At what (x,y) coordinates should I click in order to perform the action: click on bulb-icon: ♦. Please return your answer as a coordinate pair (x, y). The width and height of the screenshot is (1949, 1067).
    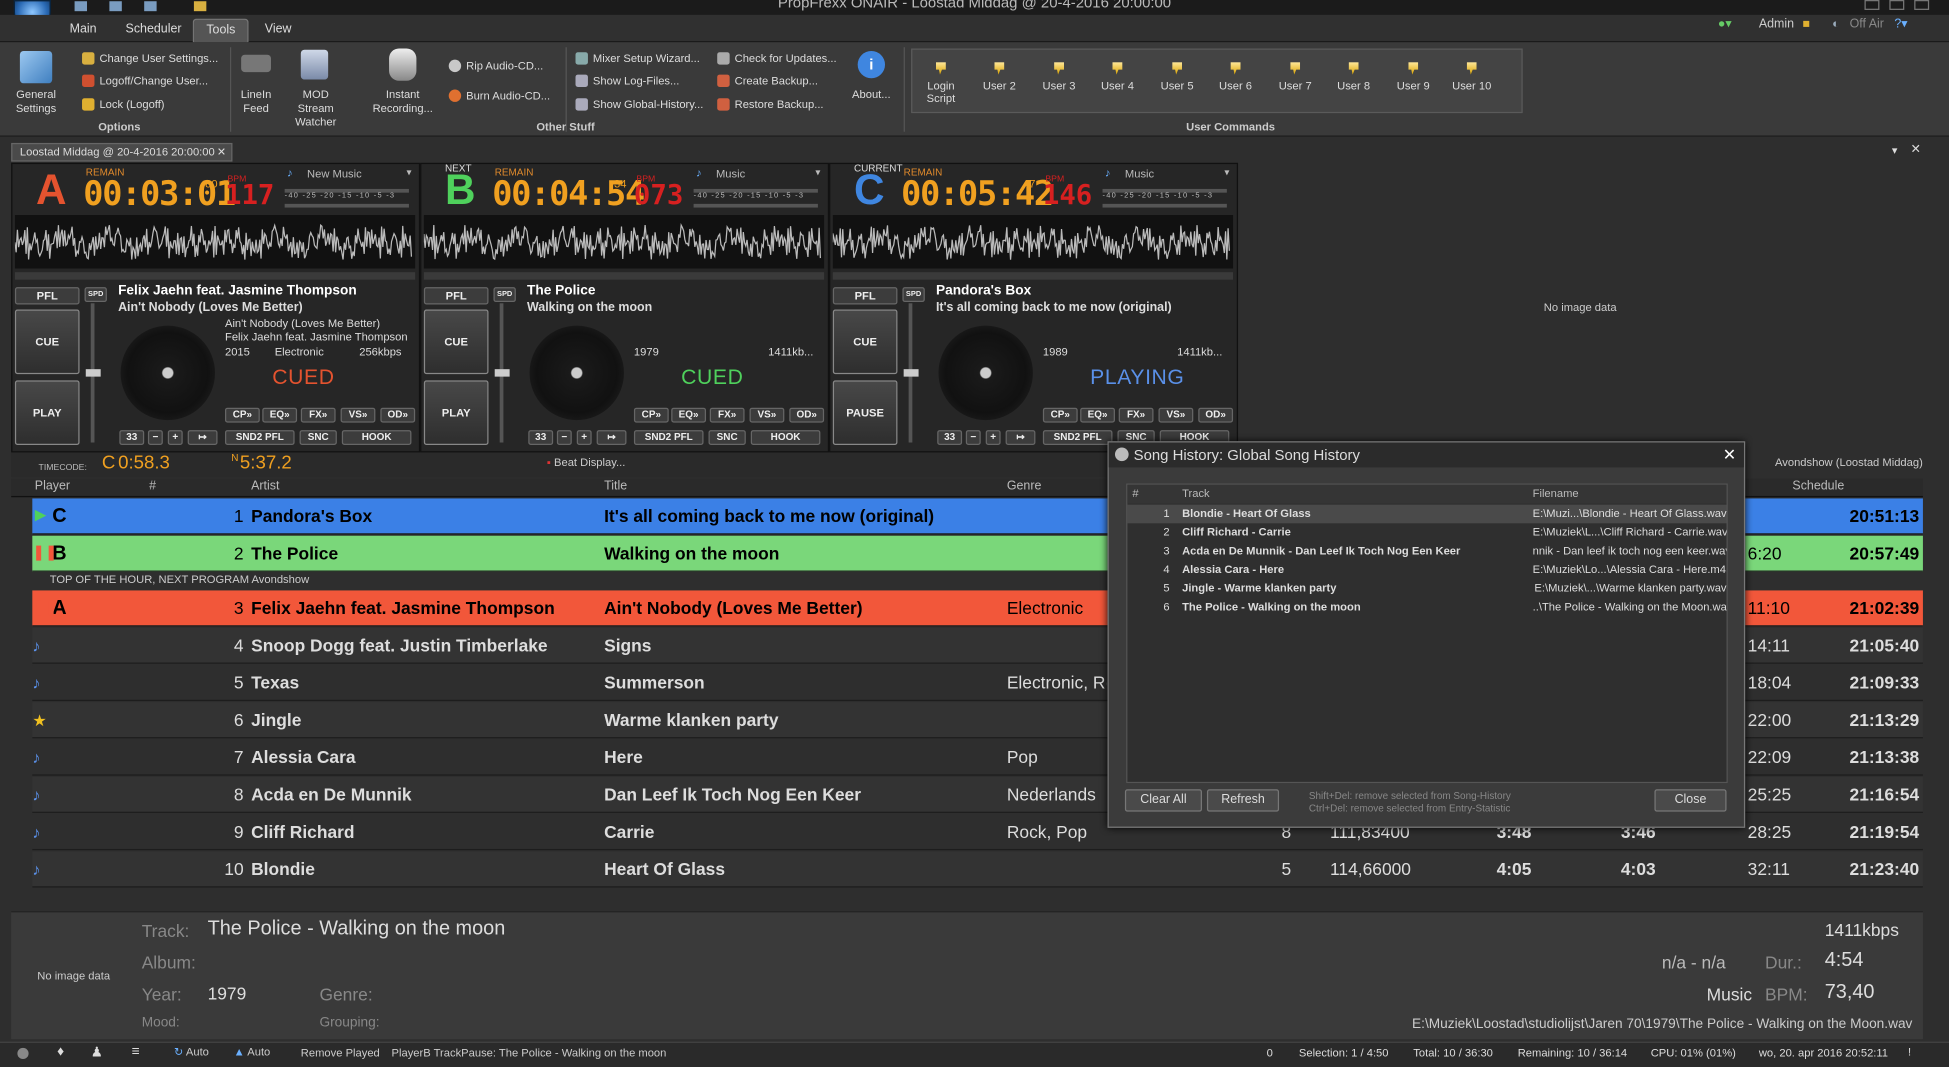
    Looking at the image, I should click on (60, 1051).